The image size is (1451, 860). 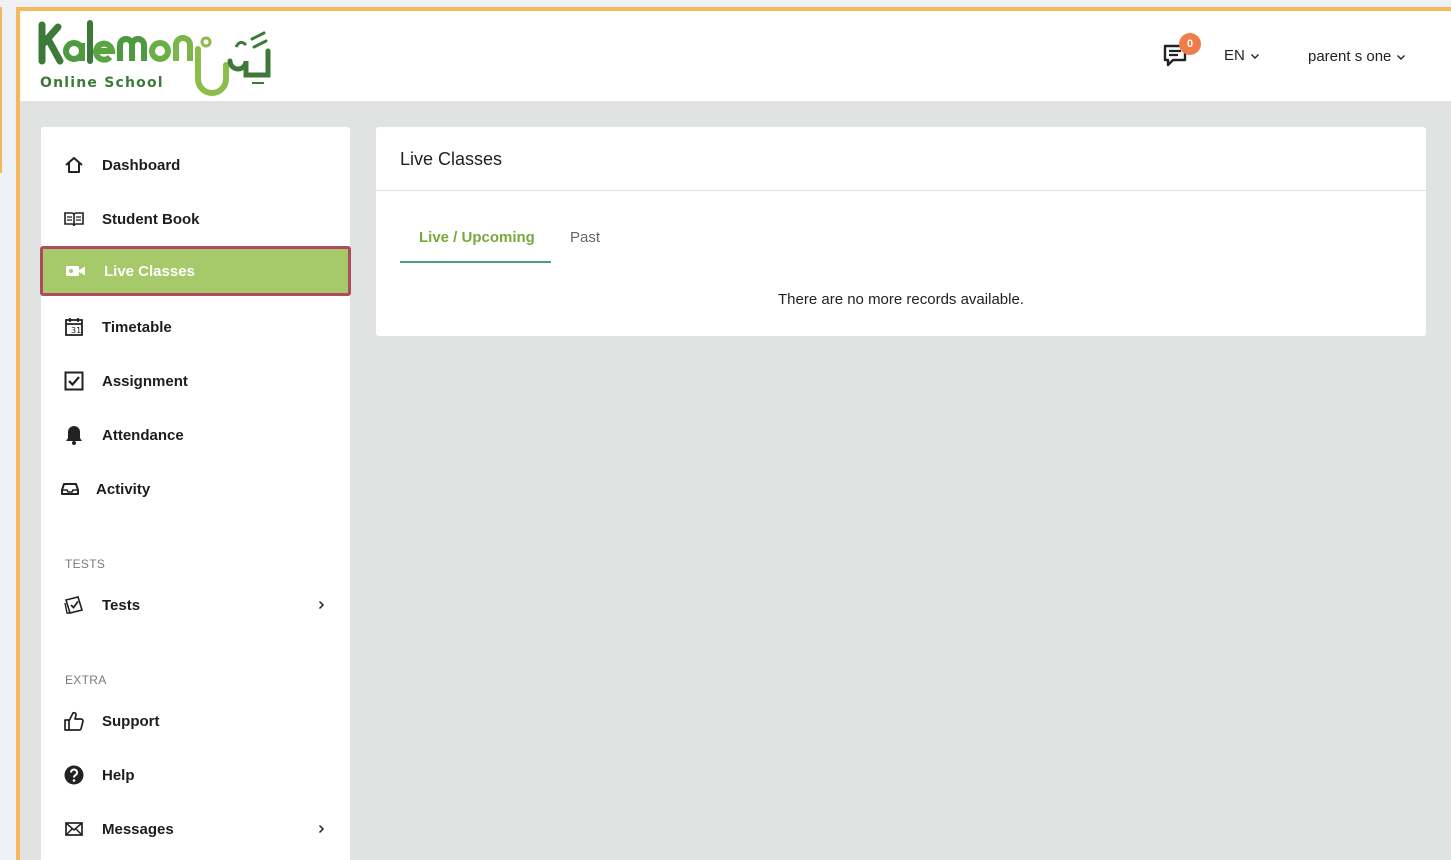 I want to click on tab-live-upcoming: Live / Upcoming, so click(x=477, y=237).